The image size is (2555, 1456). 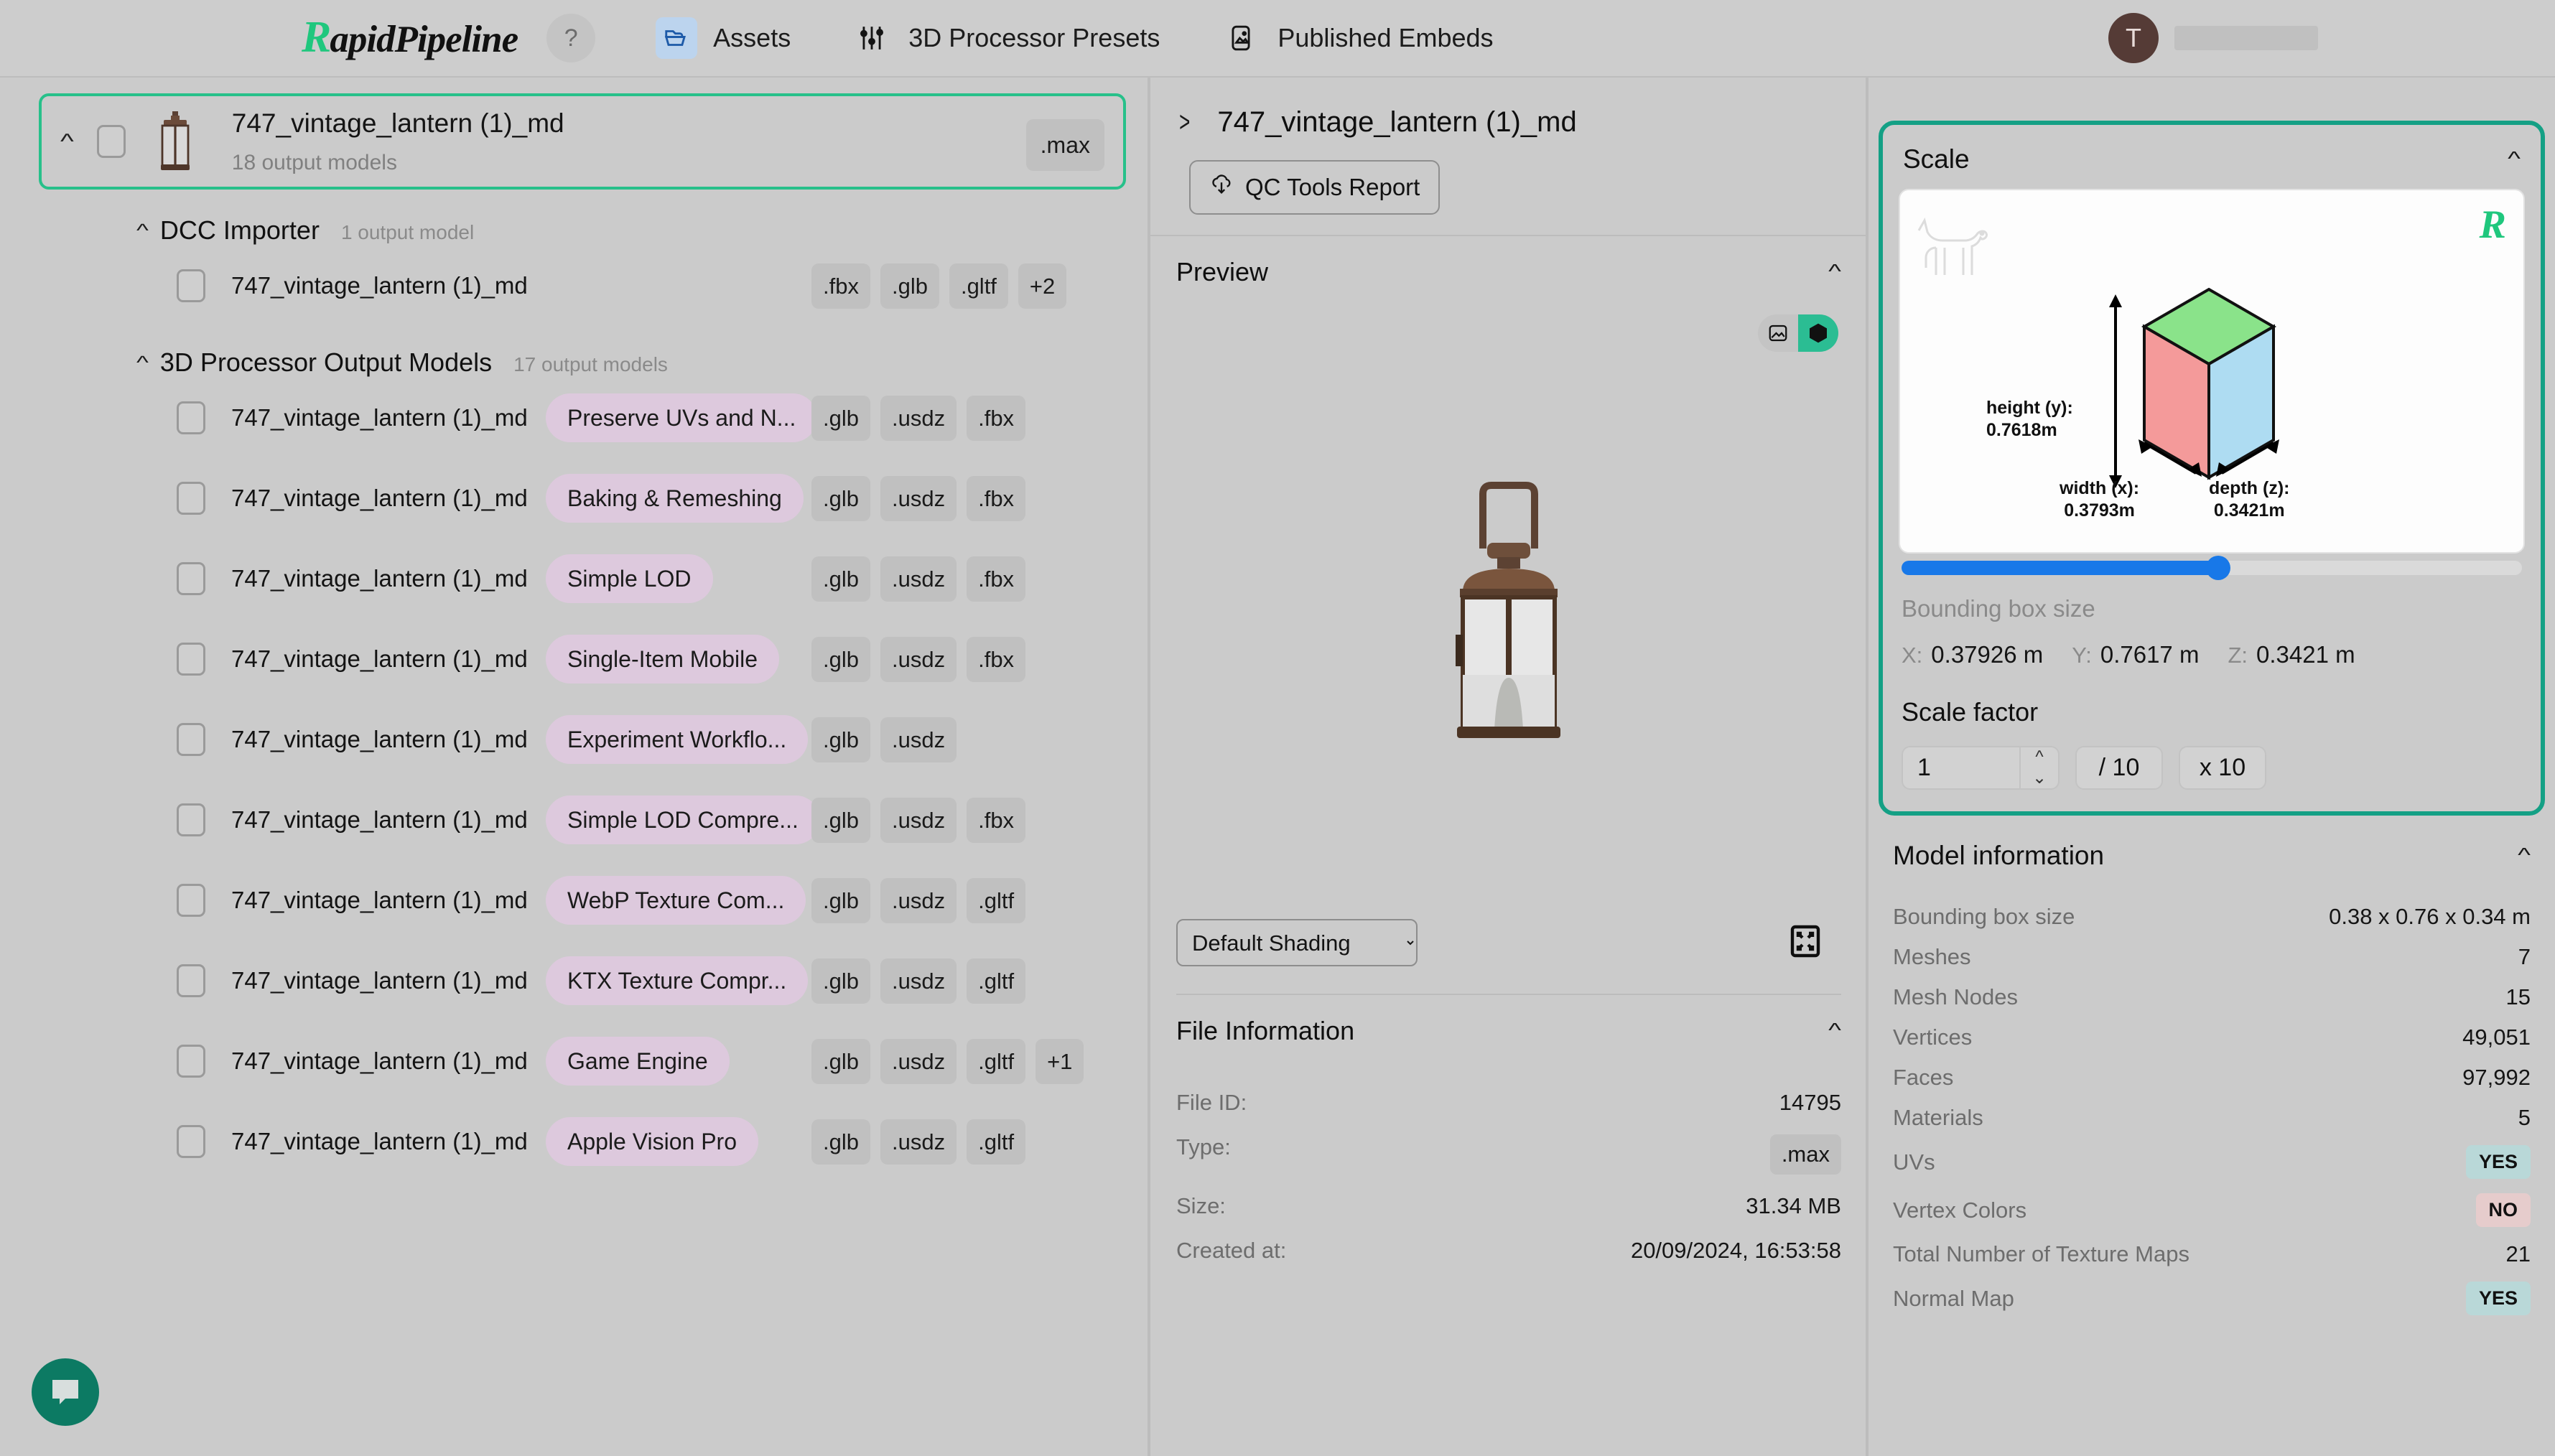 I want to click on scale-slider-handle, so click(x=2217, y=568).